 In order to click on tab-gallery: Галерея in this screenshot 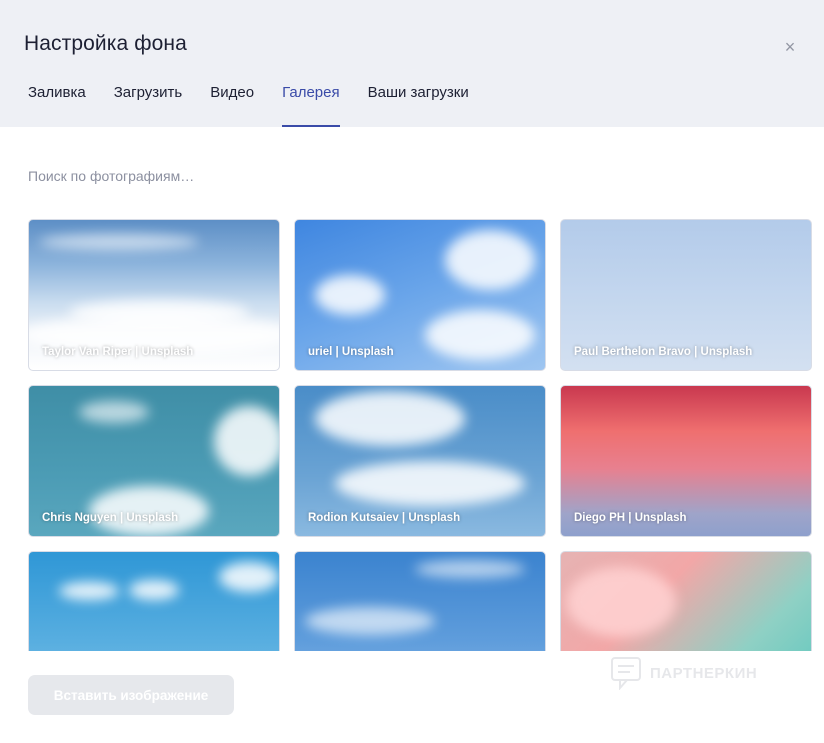, I will do `click(311, 105)`.